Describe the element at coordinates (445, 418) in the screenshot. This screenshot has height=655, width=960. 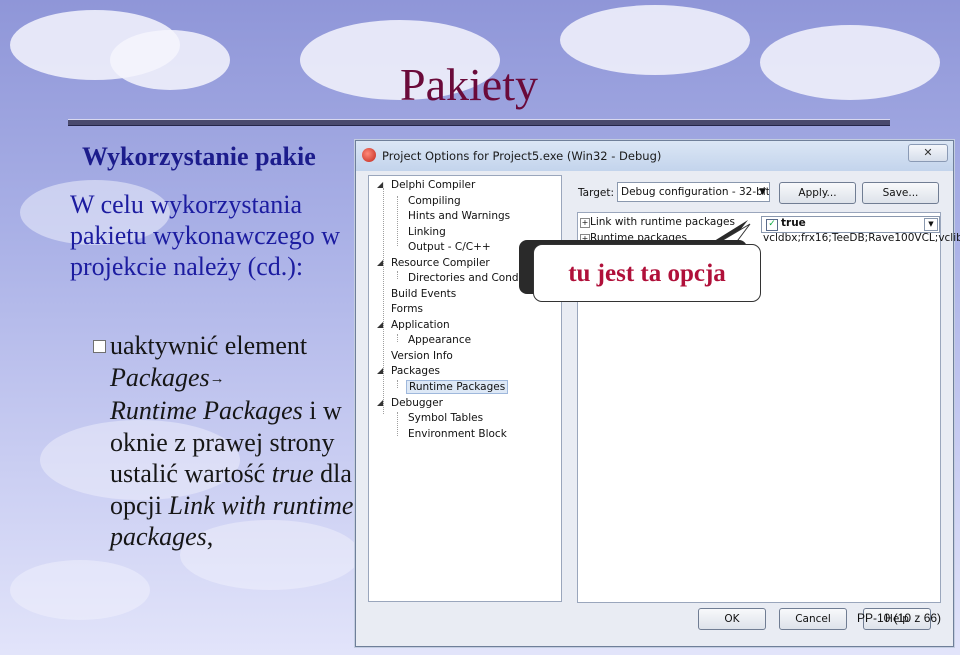
I see `tree-item-symbol-tables: Symbol Tables` at that location.